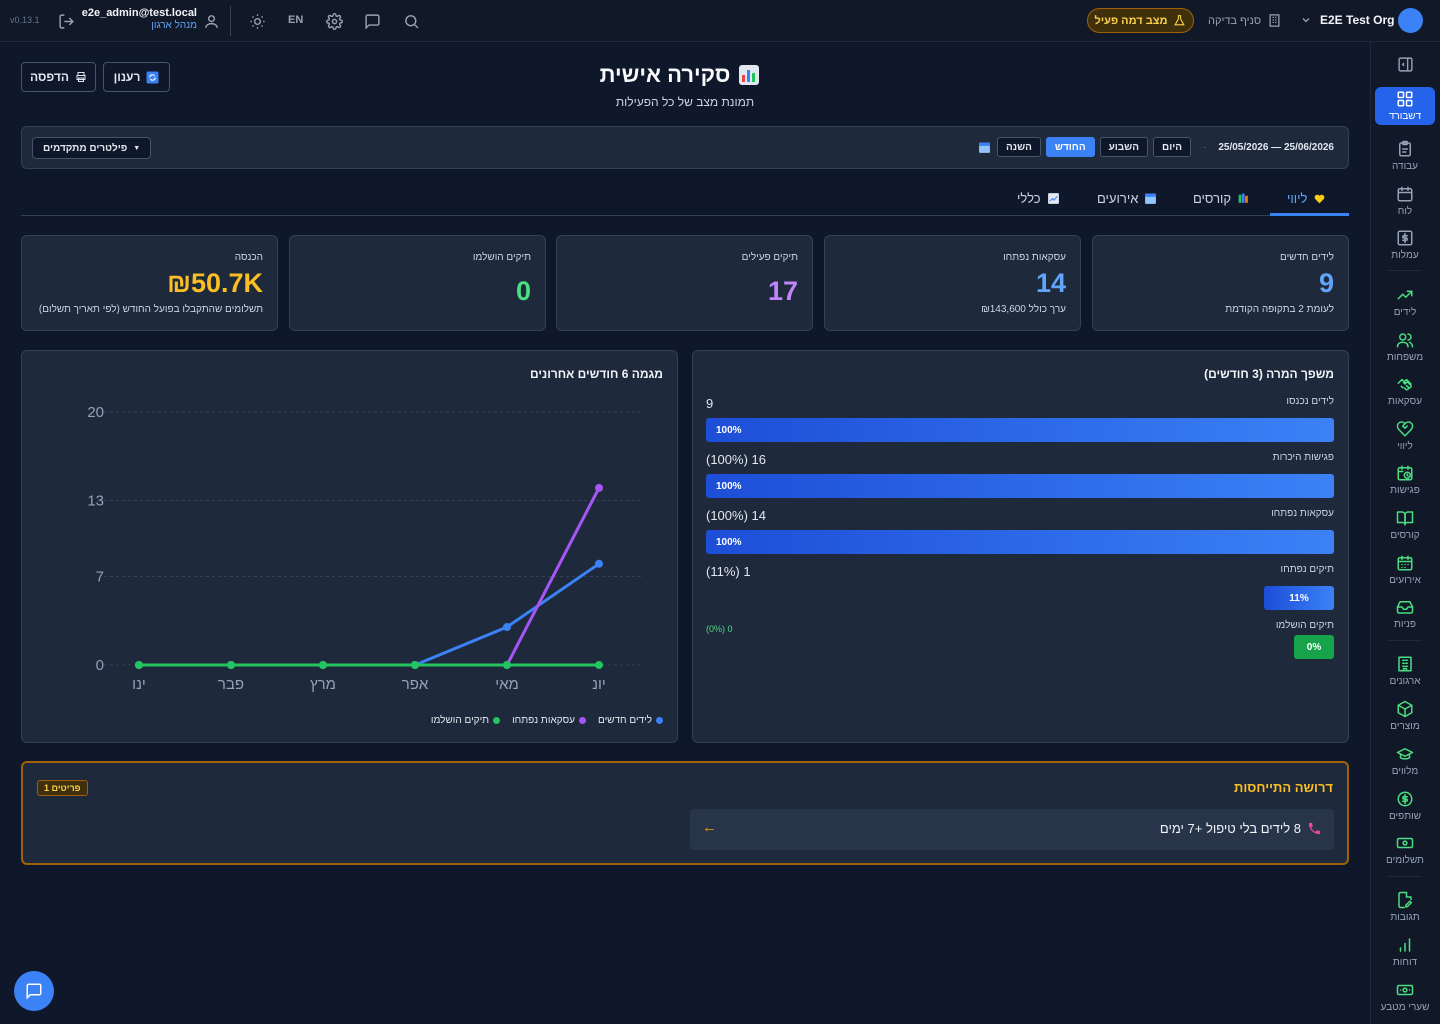  Describe the element at coordinates (1405, 148) in the screenshot. I see `clipboard-icon` at that location.